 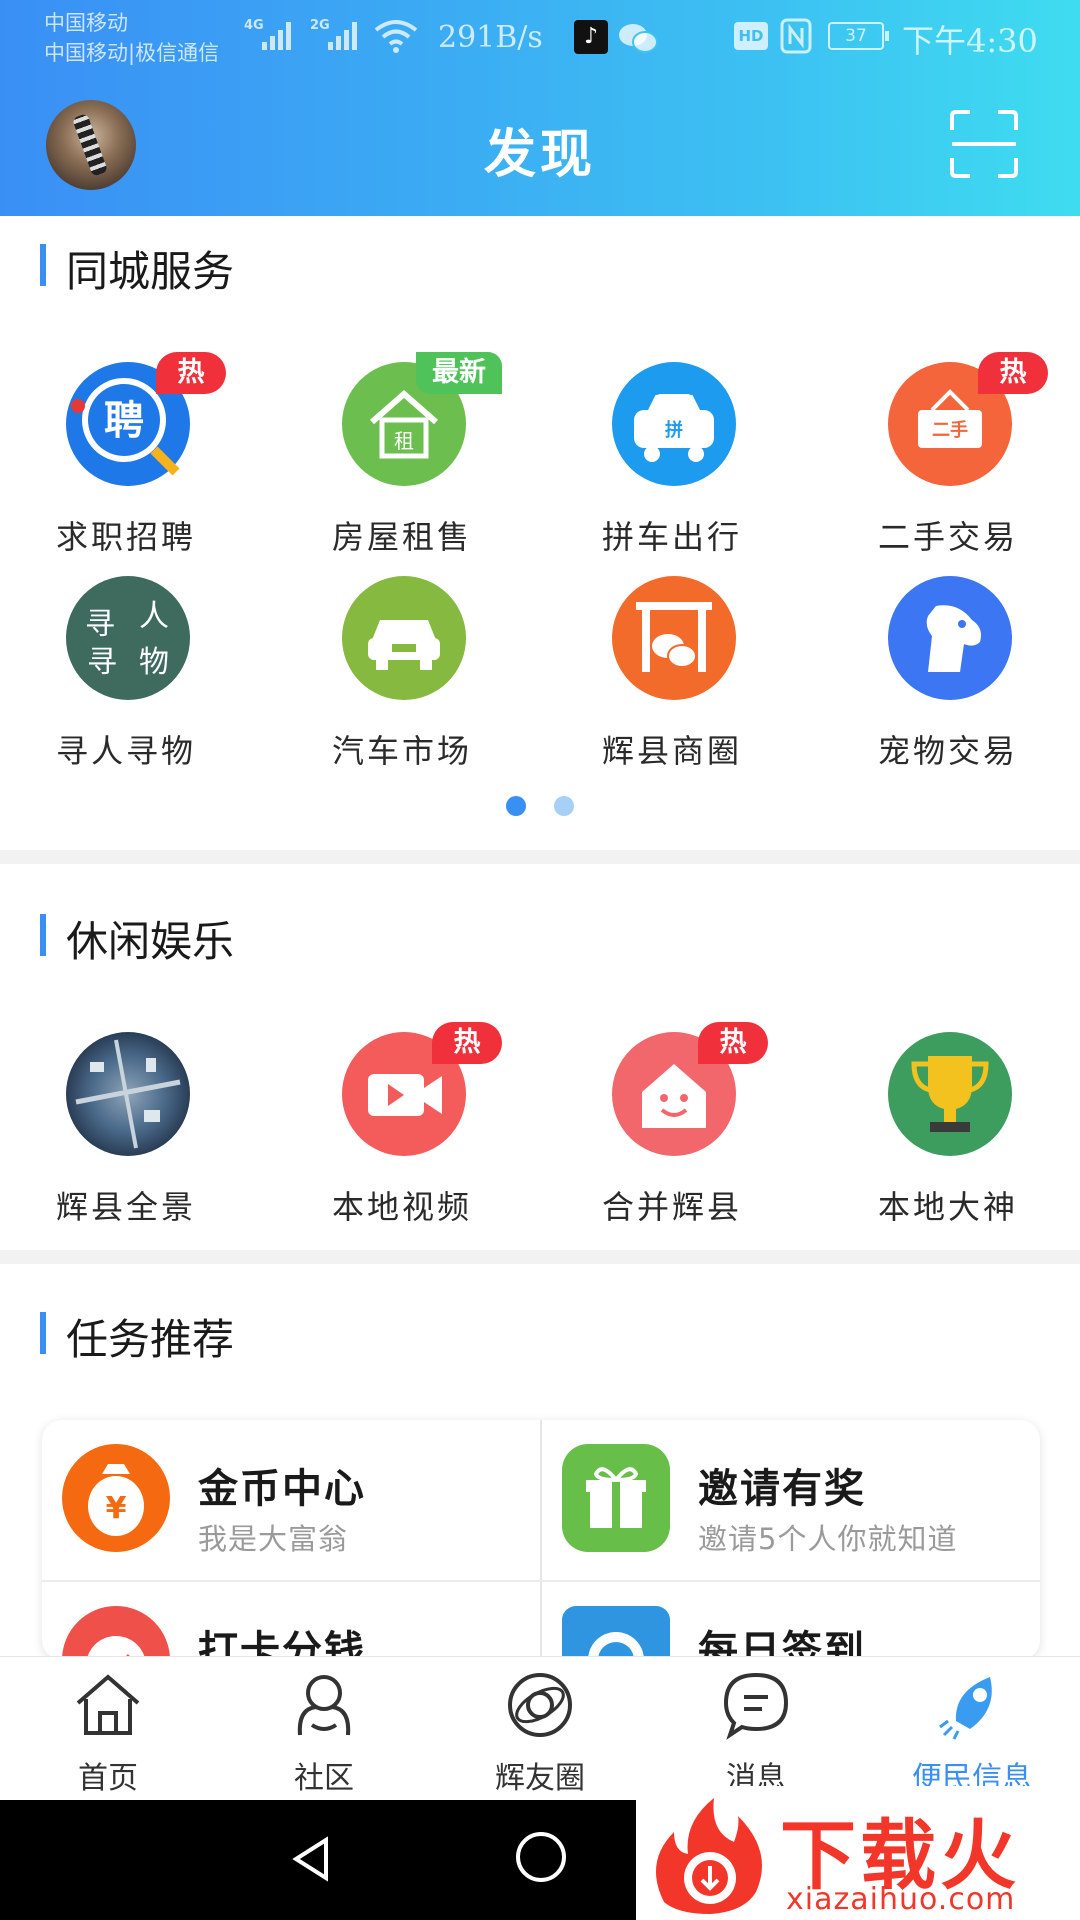 I want to click on page-dot-active, so click(x=516, y=806).